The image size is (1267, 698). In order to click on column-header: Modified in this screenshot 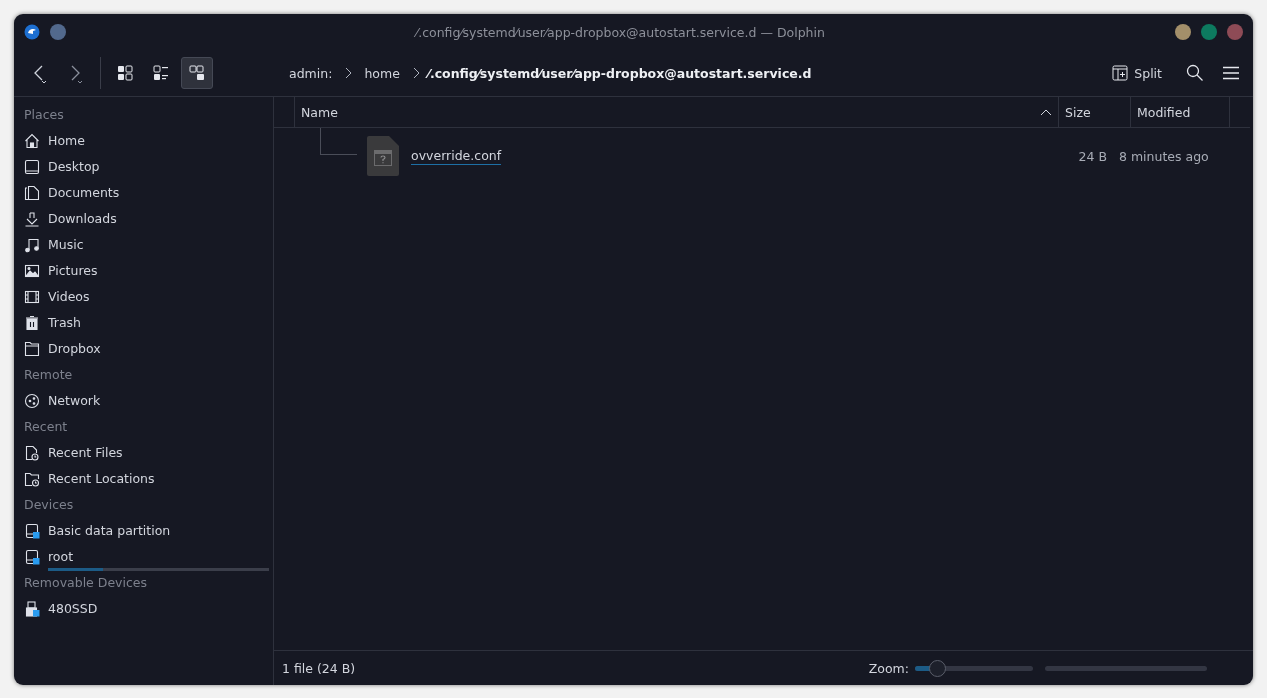, I will do `click(1180, 112)`.